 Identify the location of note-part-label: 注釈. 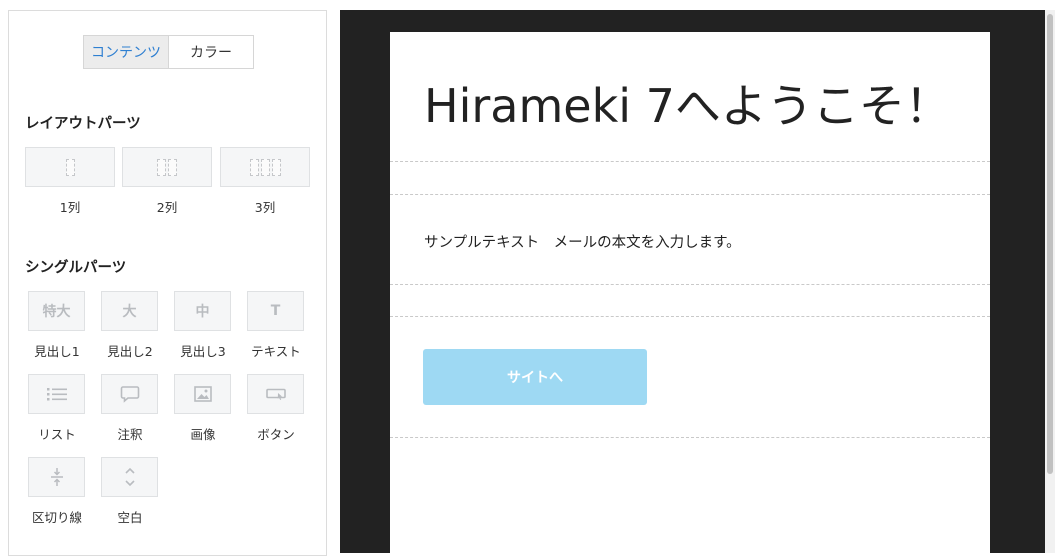
(130, 434).